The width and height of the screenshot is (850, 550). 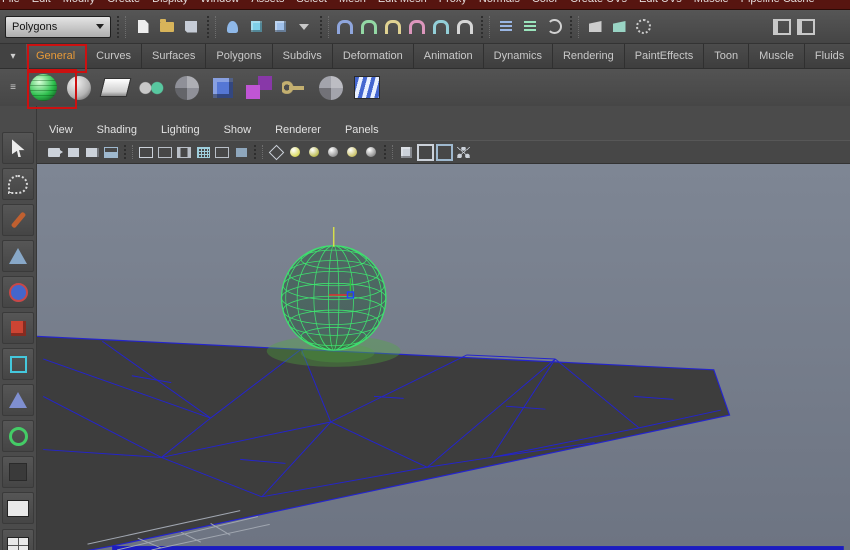 What do you see at coordinates (56, 56) in the screenshot?
I see `shelf-tab-general: General` at bounding box center [56, 56].